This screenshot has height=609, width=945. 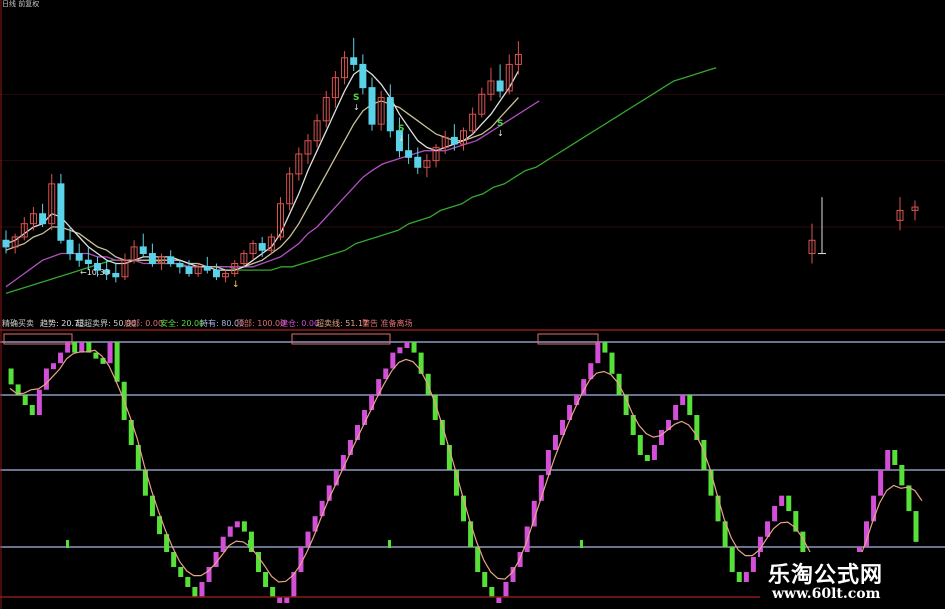 I want to click on indicator-label: 安全: 20.00, so click(x=182, y=323).